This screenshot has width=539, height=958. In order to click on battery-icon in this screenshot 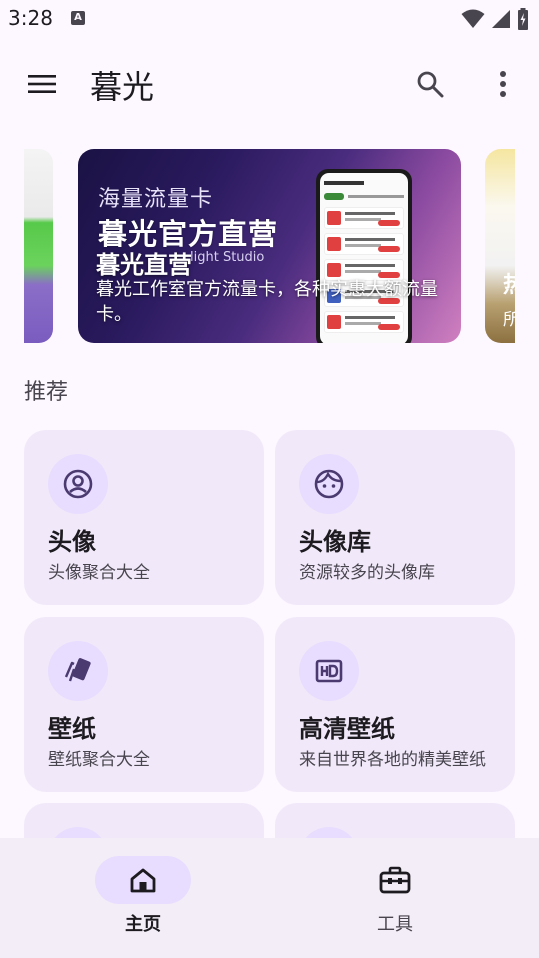, I will do `click(523, 19)`.